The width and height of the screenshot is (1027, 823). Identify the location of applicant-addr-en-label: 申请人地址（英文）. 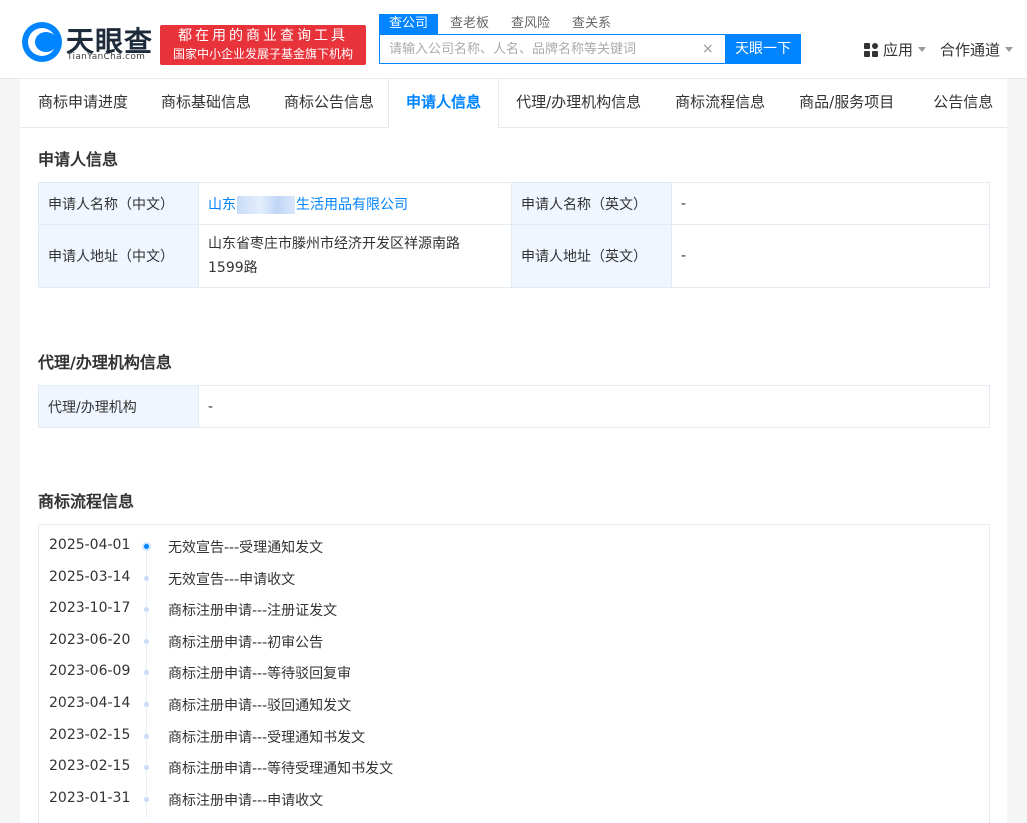
(591, 256).